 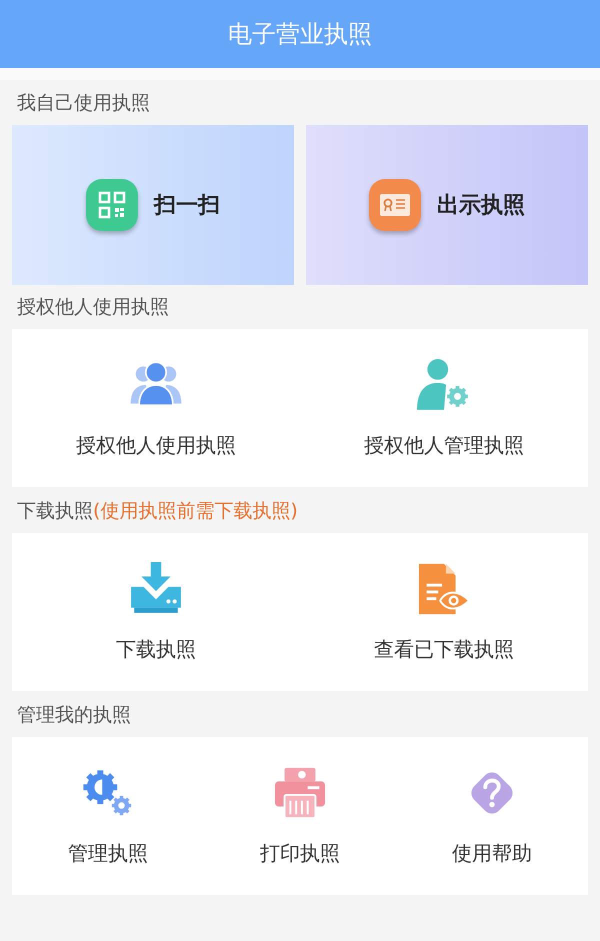 I want to click on document-eye-icon, so click(x=444, y=589).